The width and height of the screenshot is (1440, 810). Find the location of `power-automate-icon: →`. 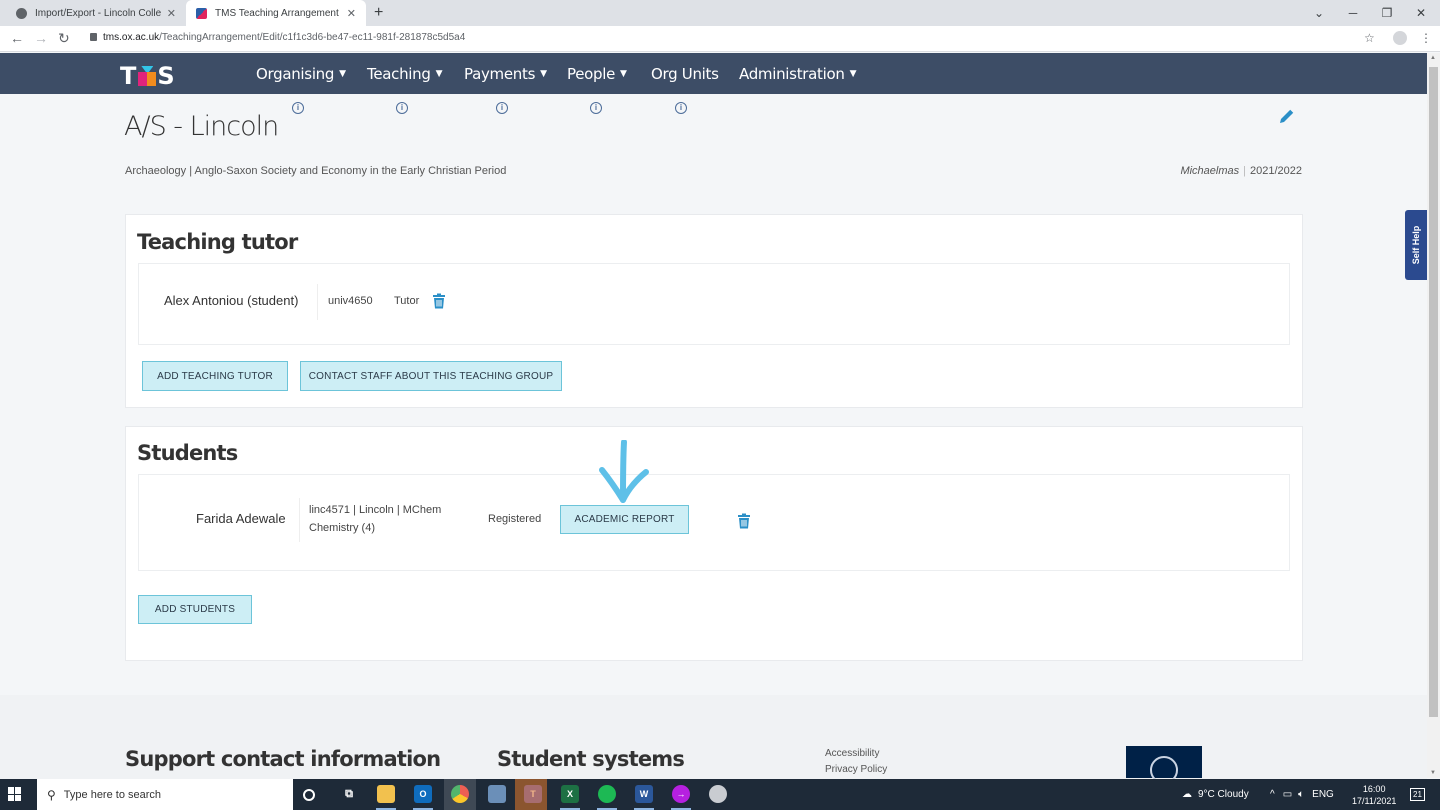

power-automate-icon: → is located at coordinates (681, 794).